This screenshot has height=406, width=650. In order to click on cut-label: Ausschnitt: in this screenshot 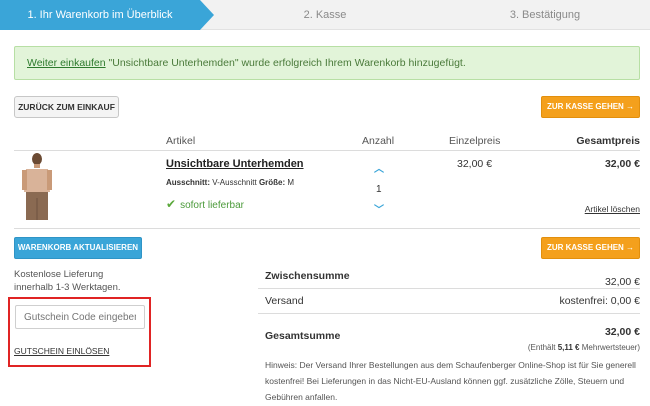, I will do `click(188, 182)`.